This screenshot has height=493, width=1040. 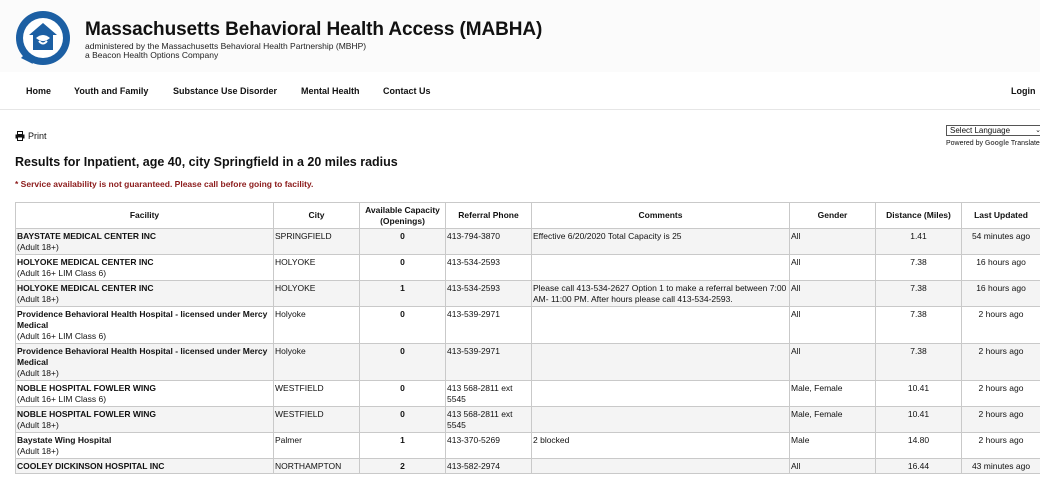 I want to click on capacity-cell: 1, so click(x=402, y=445).